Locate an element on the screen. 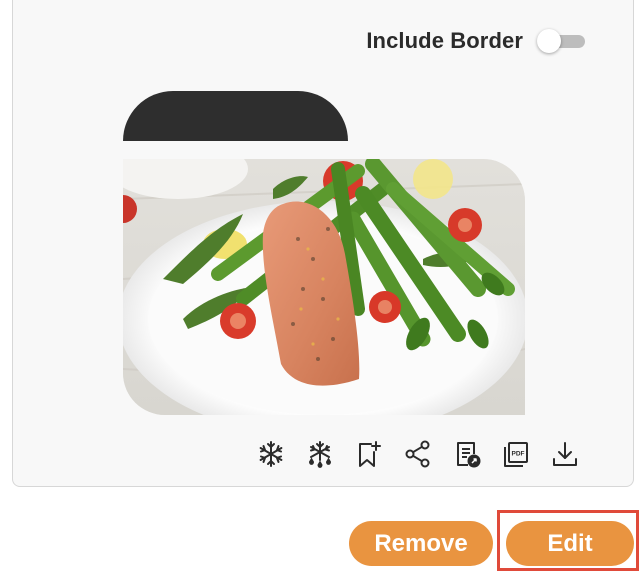  share-icon is located at coordinates (418, 454).